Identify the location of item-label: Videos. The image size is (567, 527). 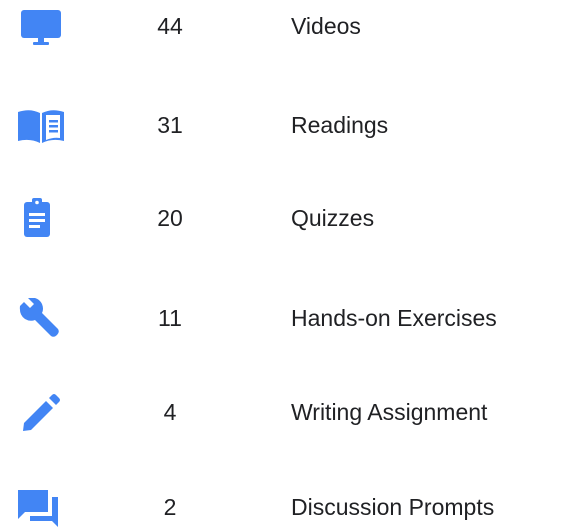
(326, 26).